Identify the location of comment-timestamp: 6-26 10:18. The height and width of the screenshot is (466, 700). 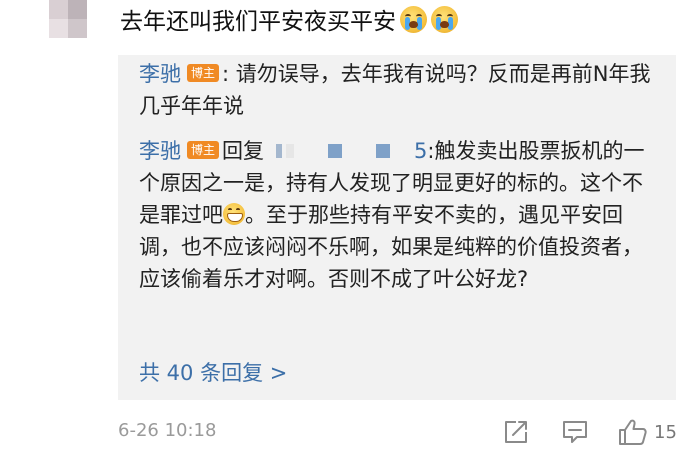
(167, 430).